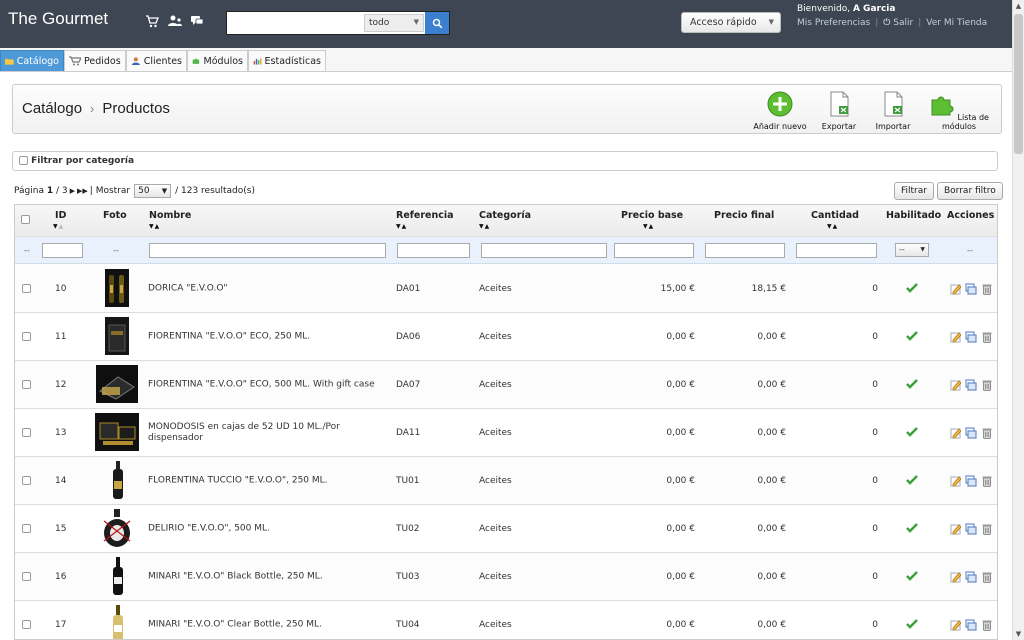 The width and height of the screenshot is (1024, 640). Describe the element at coordinates (263, 336) in the screenshot. I see `product-name: FIORENTINA "E.V.O.O" ECO, 250 ML.` at that location.